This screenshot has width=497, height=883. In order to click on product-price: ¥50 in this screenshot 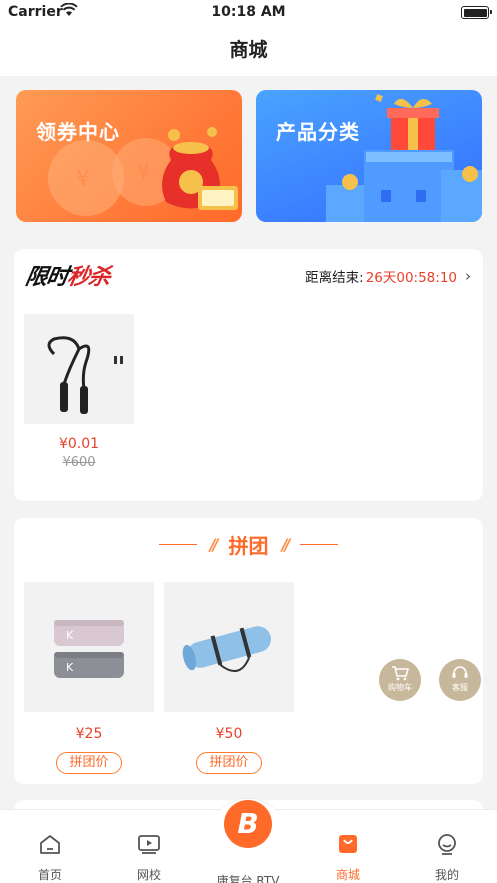, I will do `click(229, 734)`.